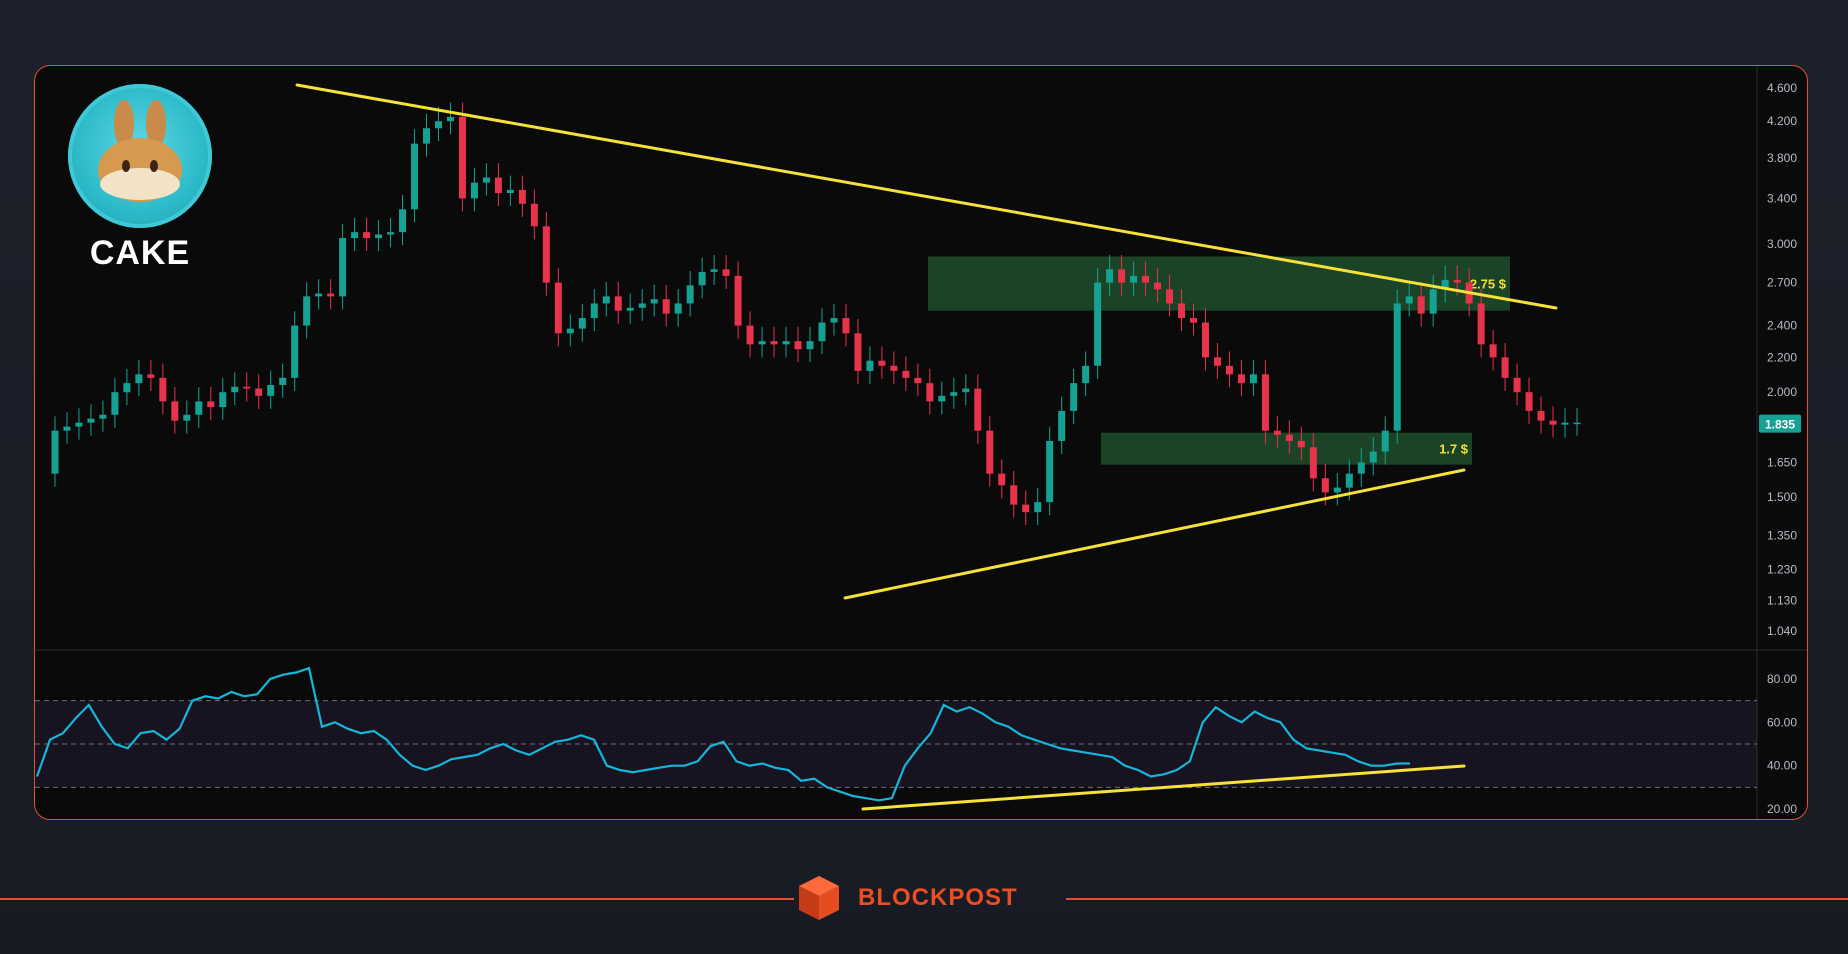 This screenshot has height=954, width=1848. What do you see at coordinates (1782, 244) in the screenshot?
I see `y-tick-label: 3.000` at bounding box center [1782, 244].